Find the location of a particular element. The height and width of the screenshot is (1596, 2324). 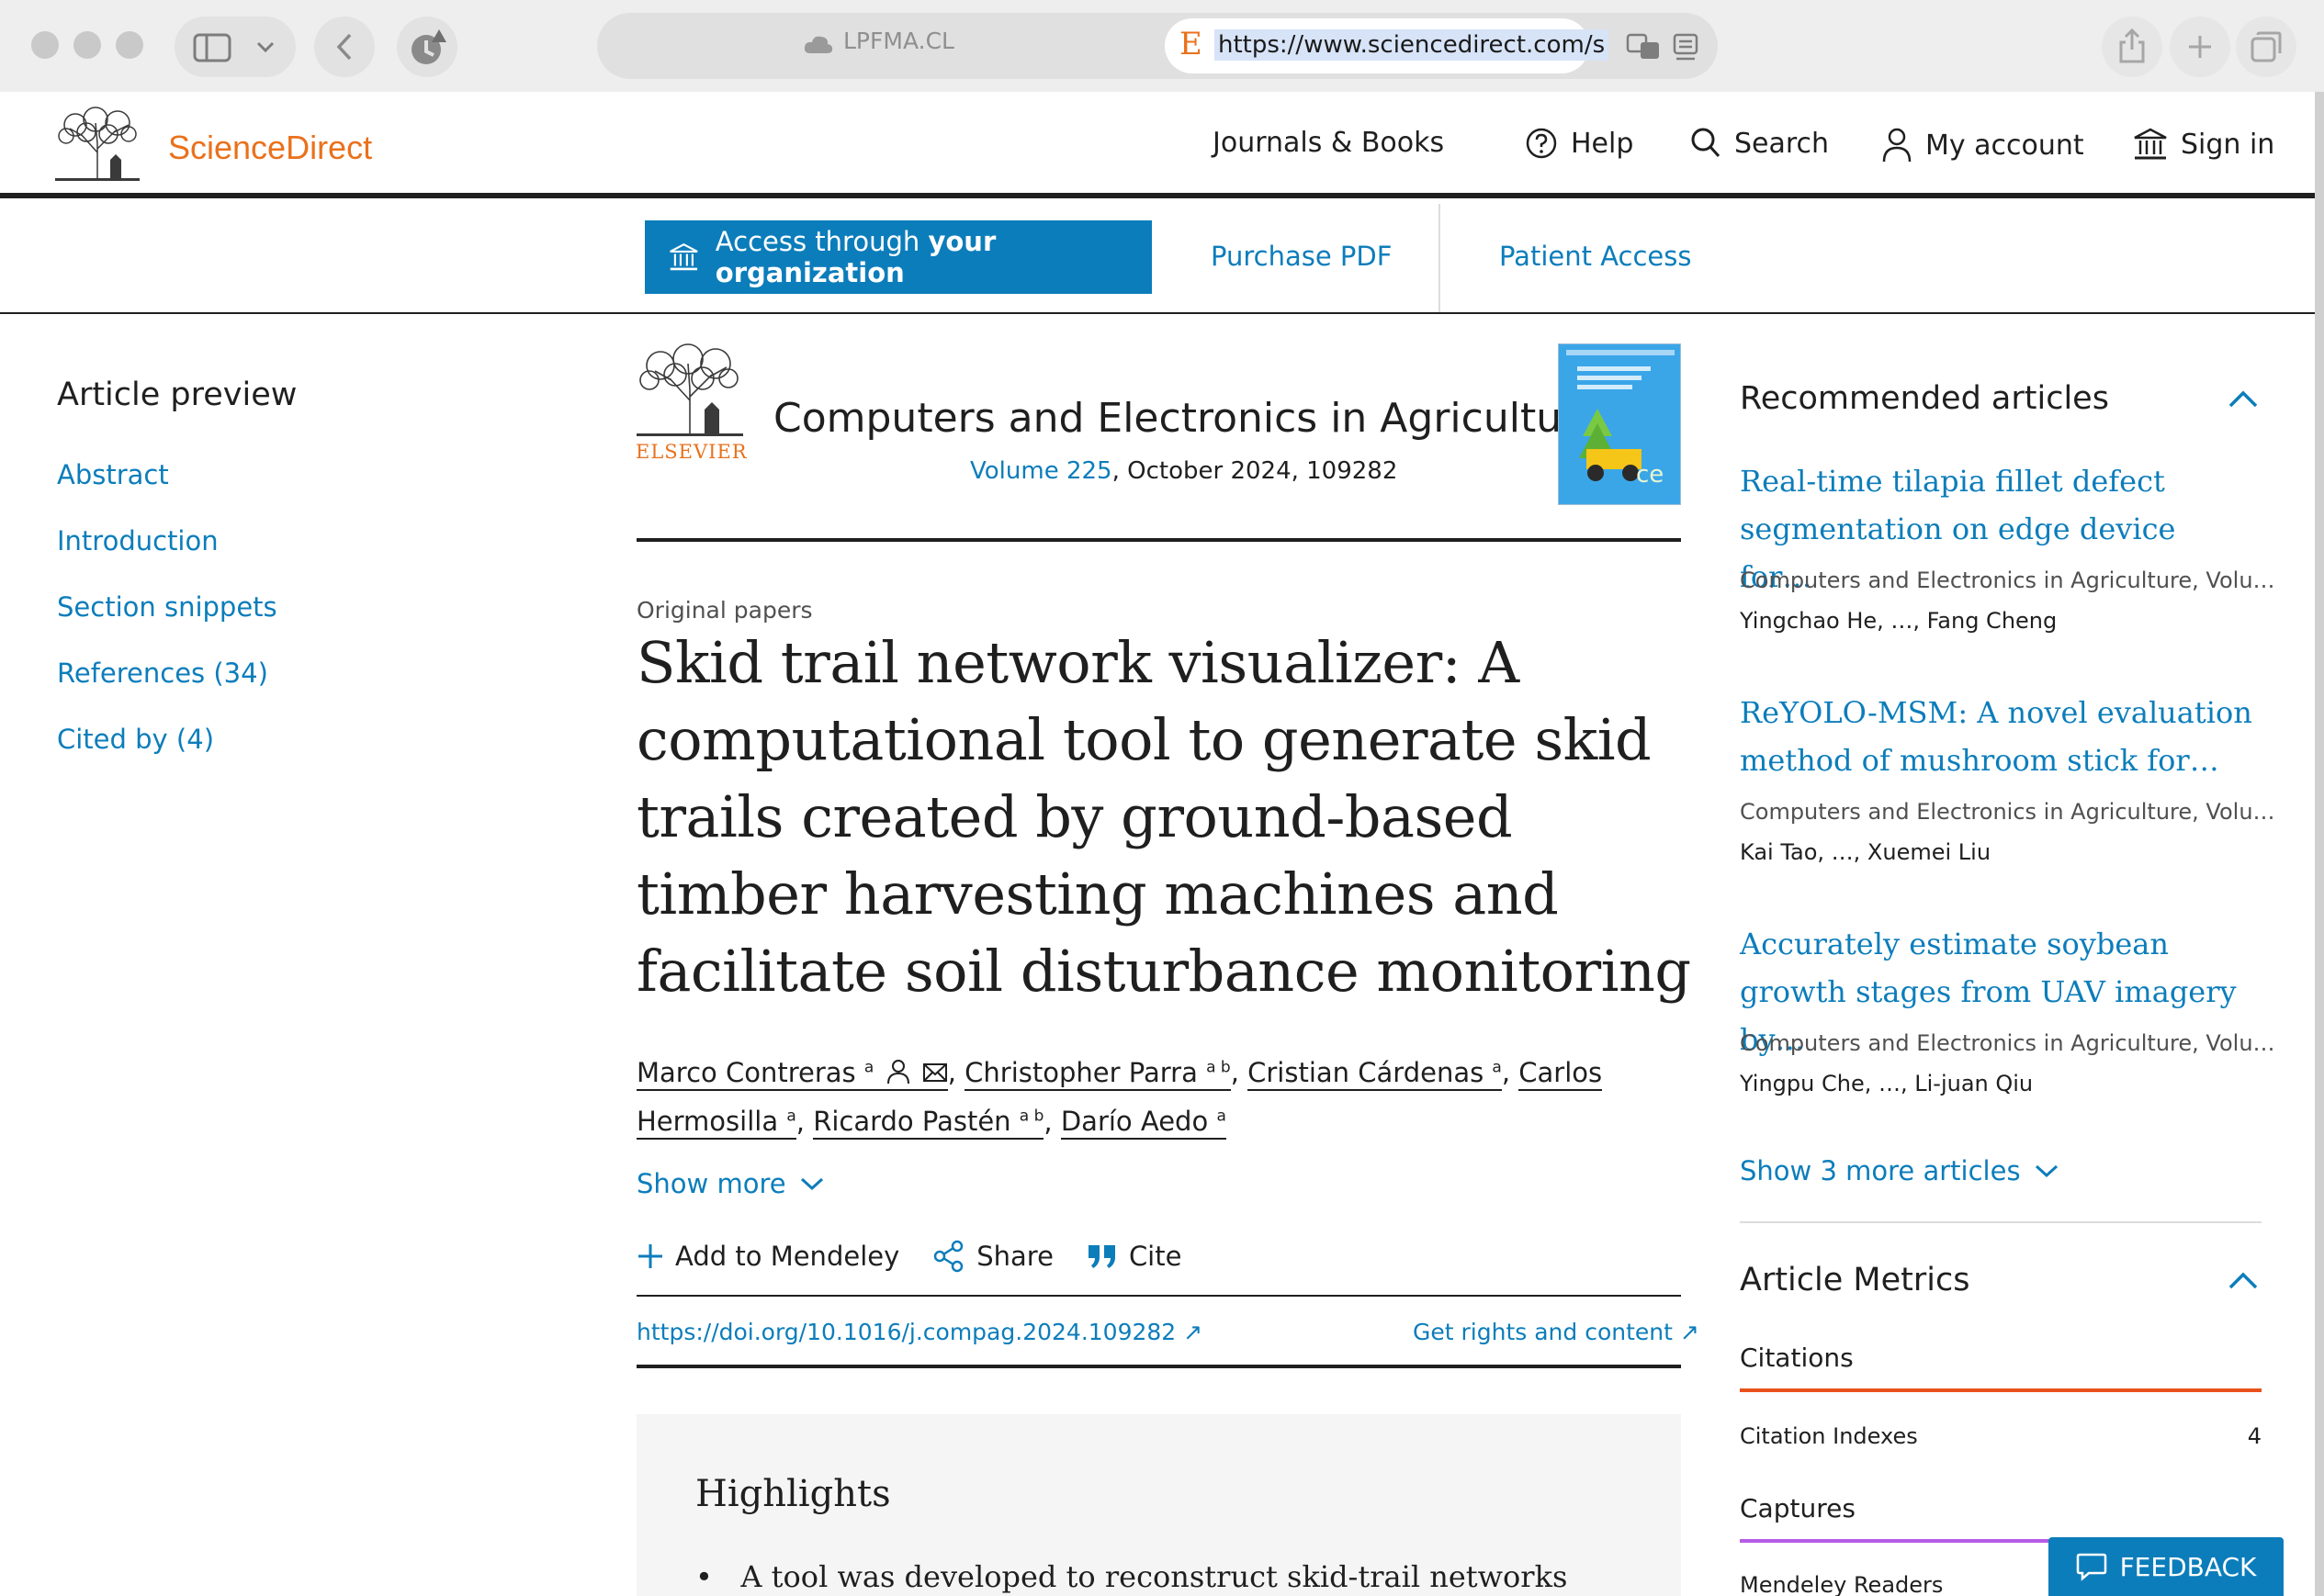

elsevier-tree-logo is located at coordinates (97, 144).